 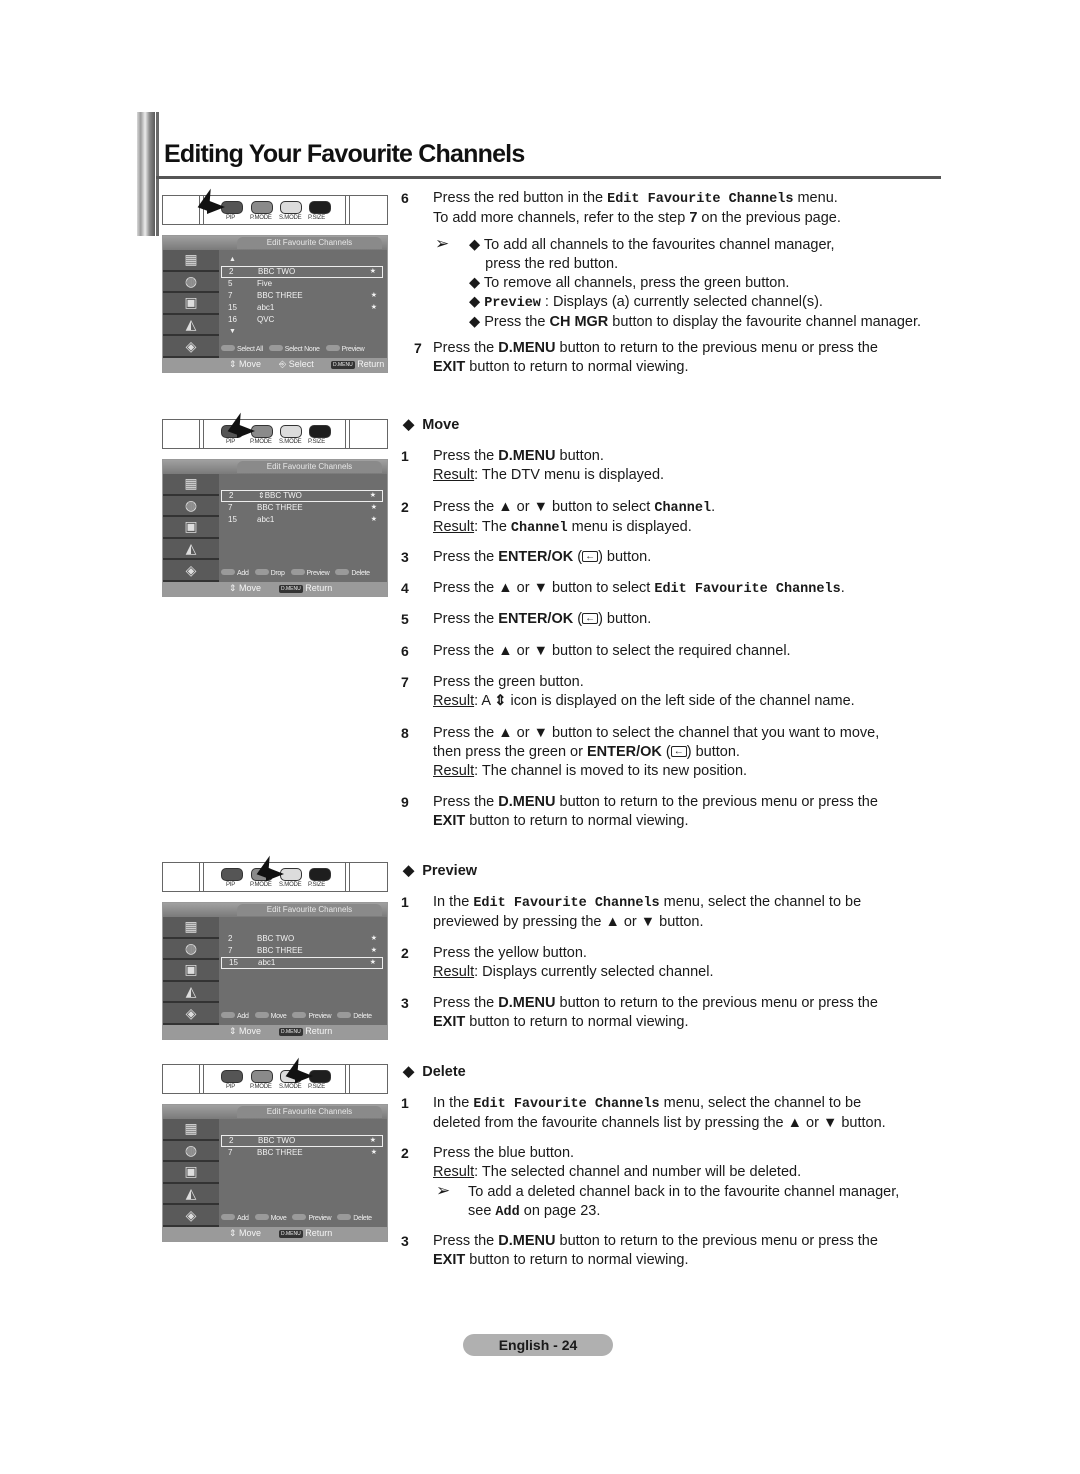 What do you see at coordinates (231, 218) in the screenshot?
I see `remote-button-label: PIP` at bounding box center [231, 218].